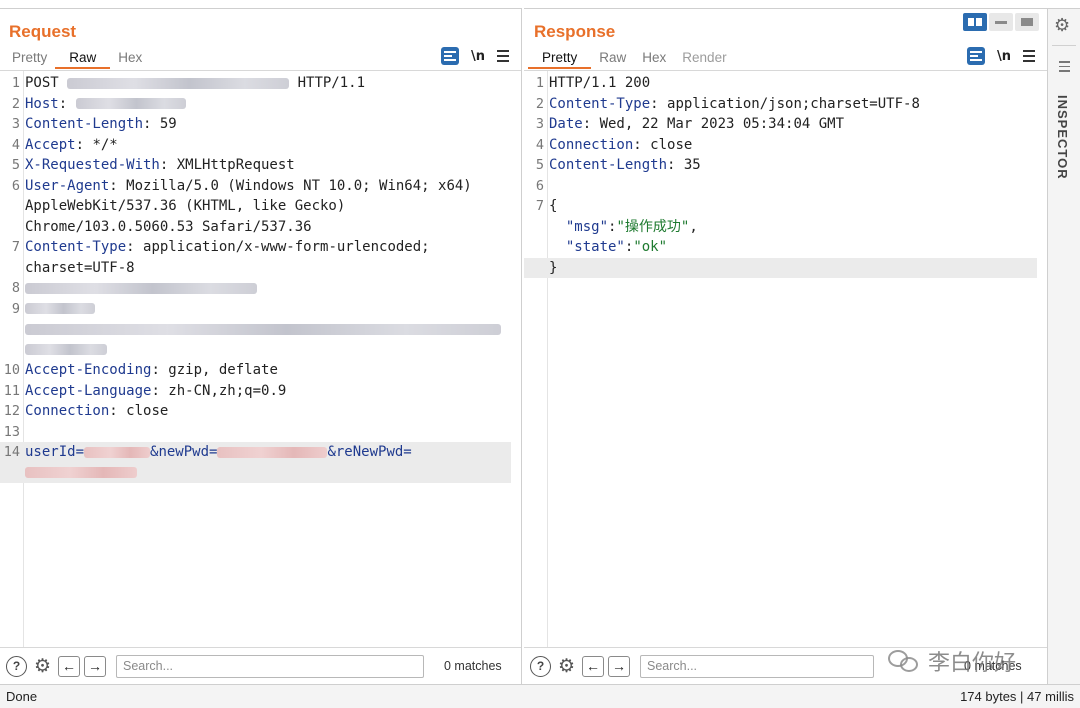  I want to click on tab-render: Render, so click(704, 59).